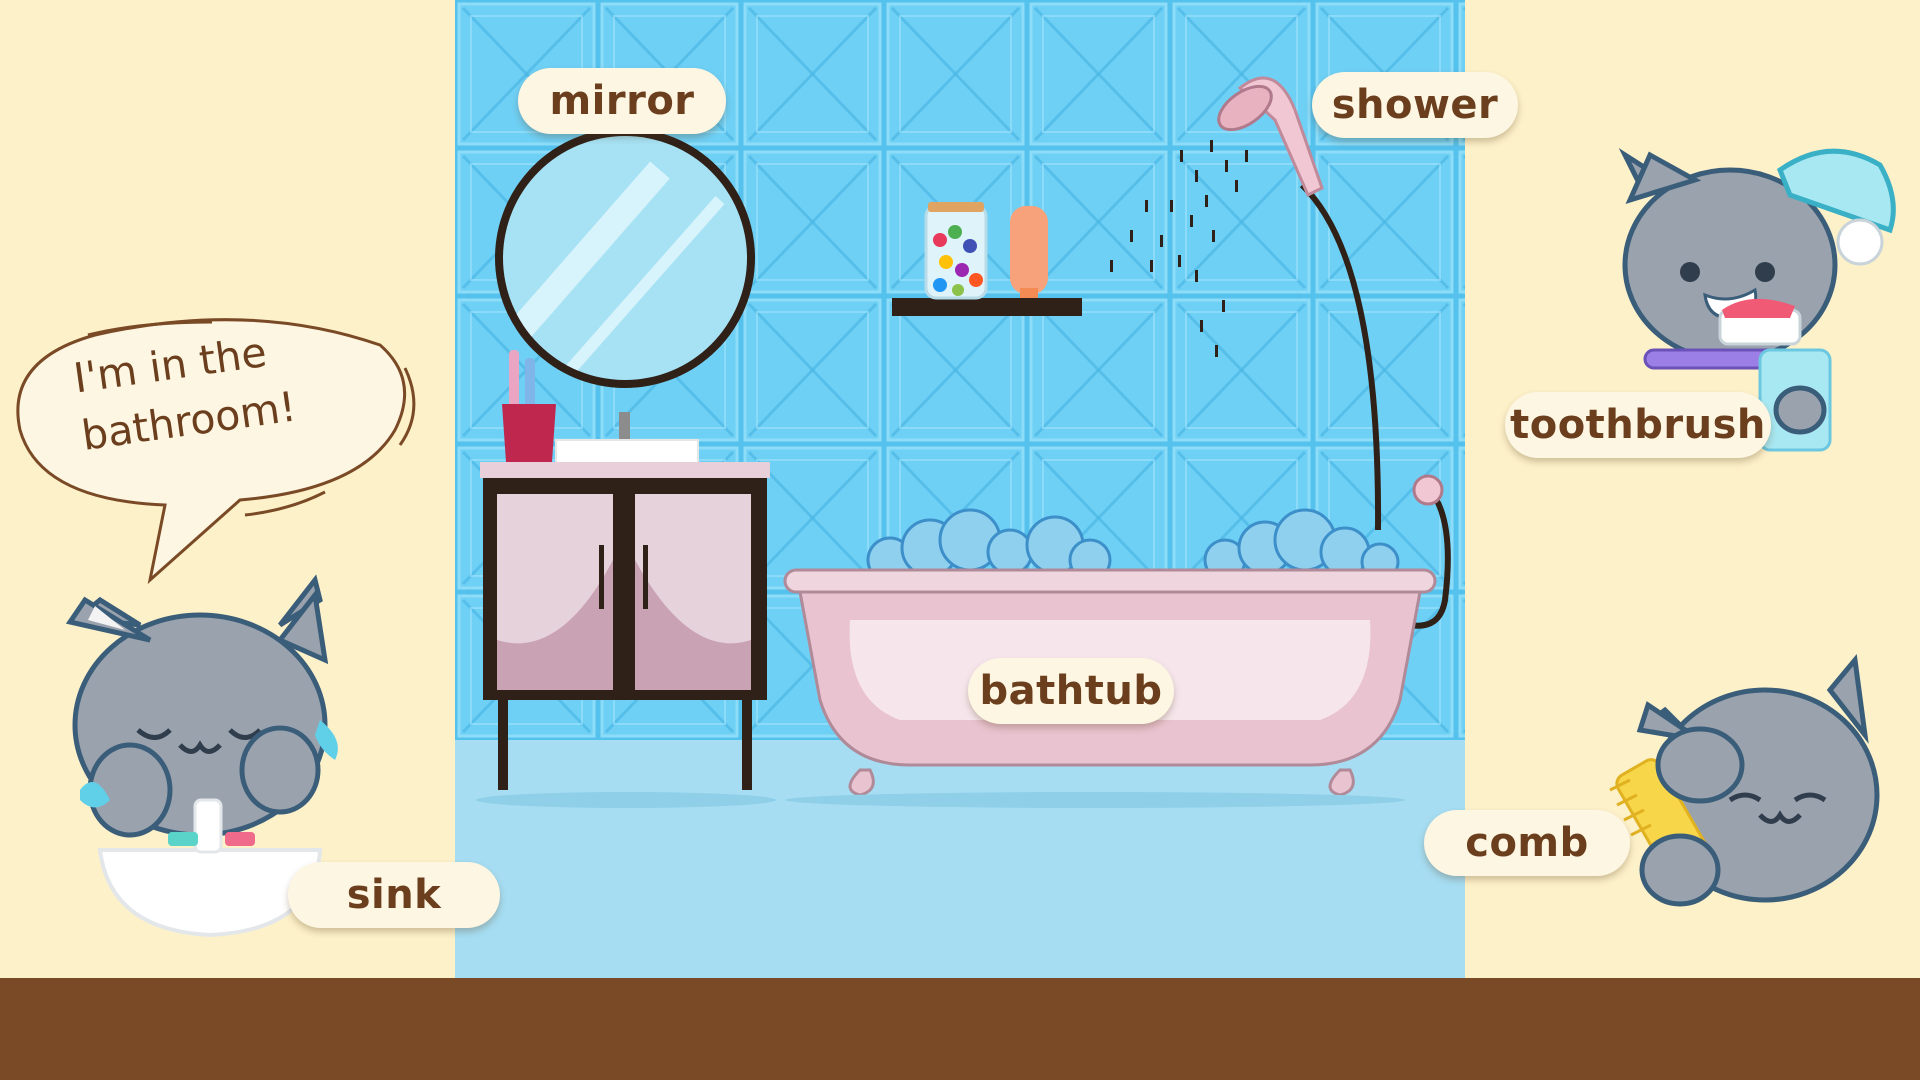  Describe the element at coordinates (624, 427) in the screenshot. I see `faucet` at that location.